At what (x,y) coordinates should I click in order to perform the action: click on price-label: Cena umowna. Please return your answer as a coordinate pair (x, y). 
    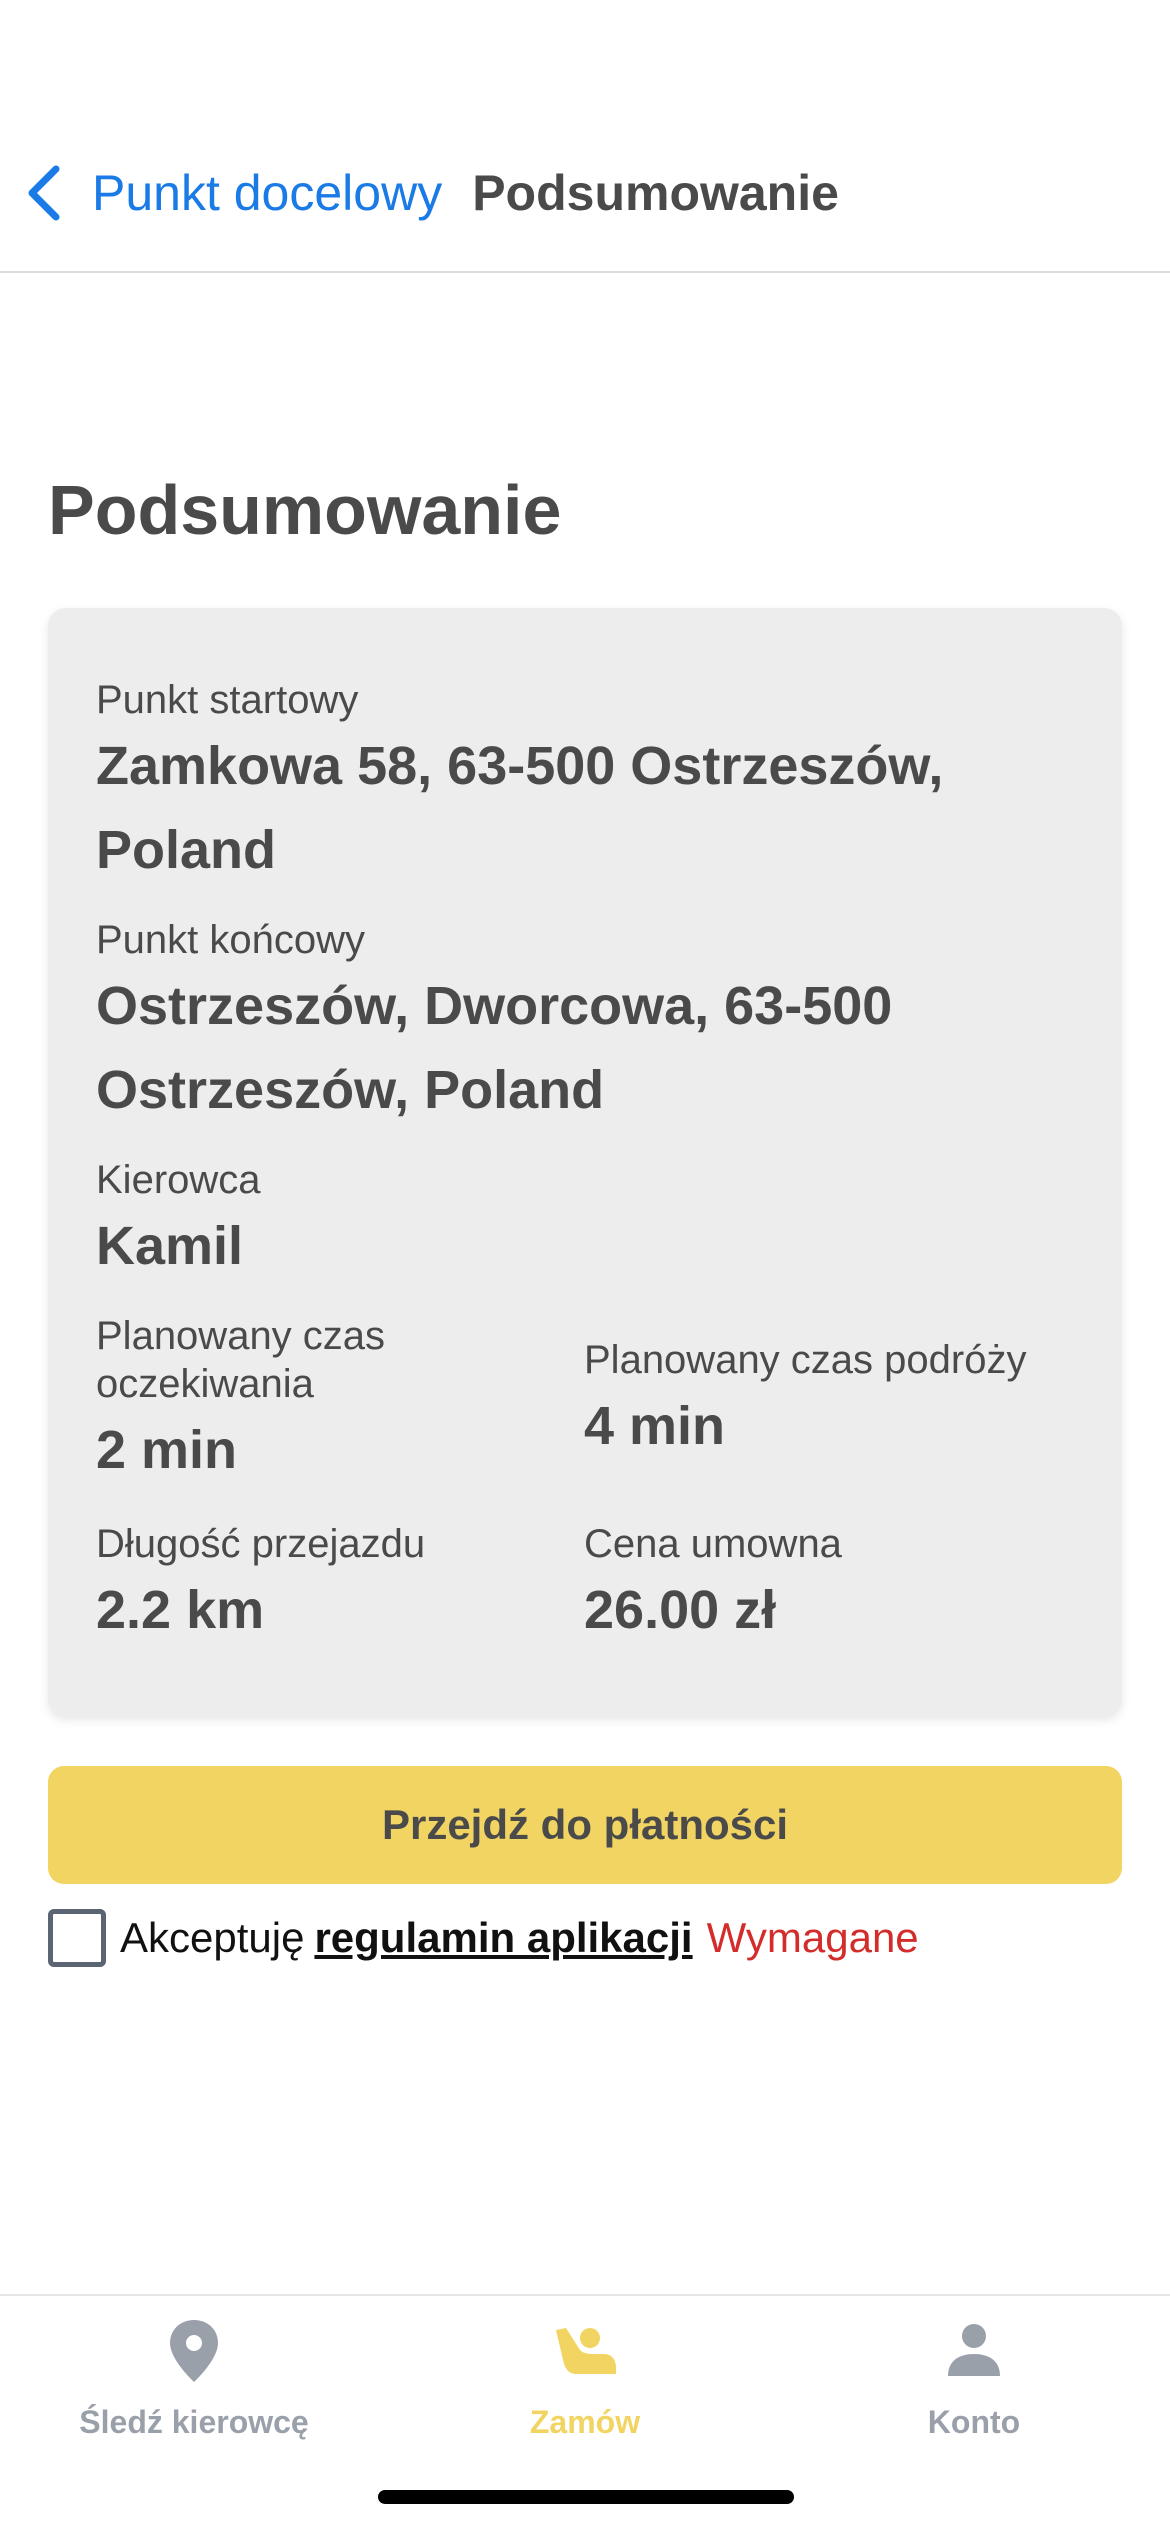
    Looking at the image, I should click on (713, 1544).